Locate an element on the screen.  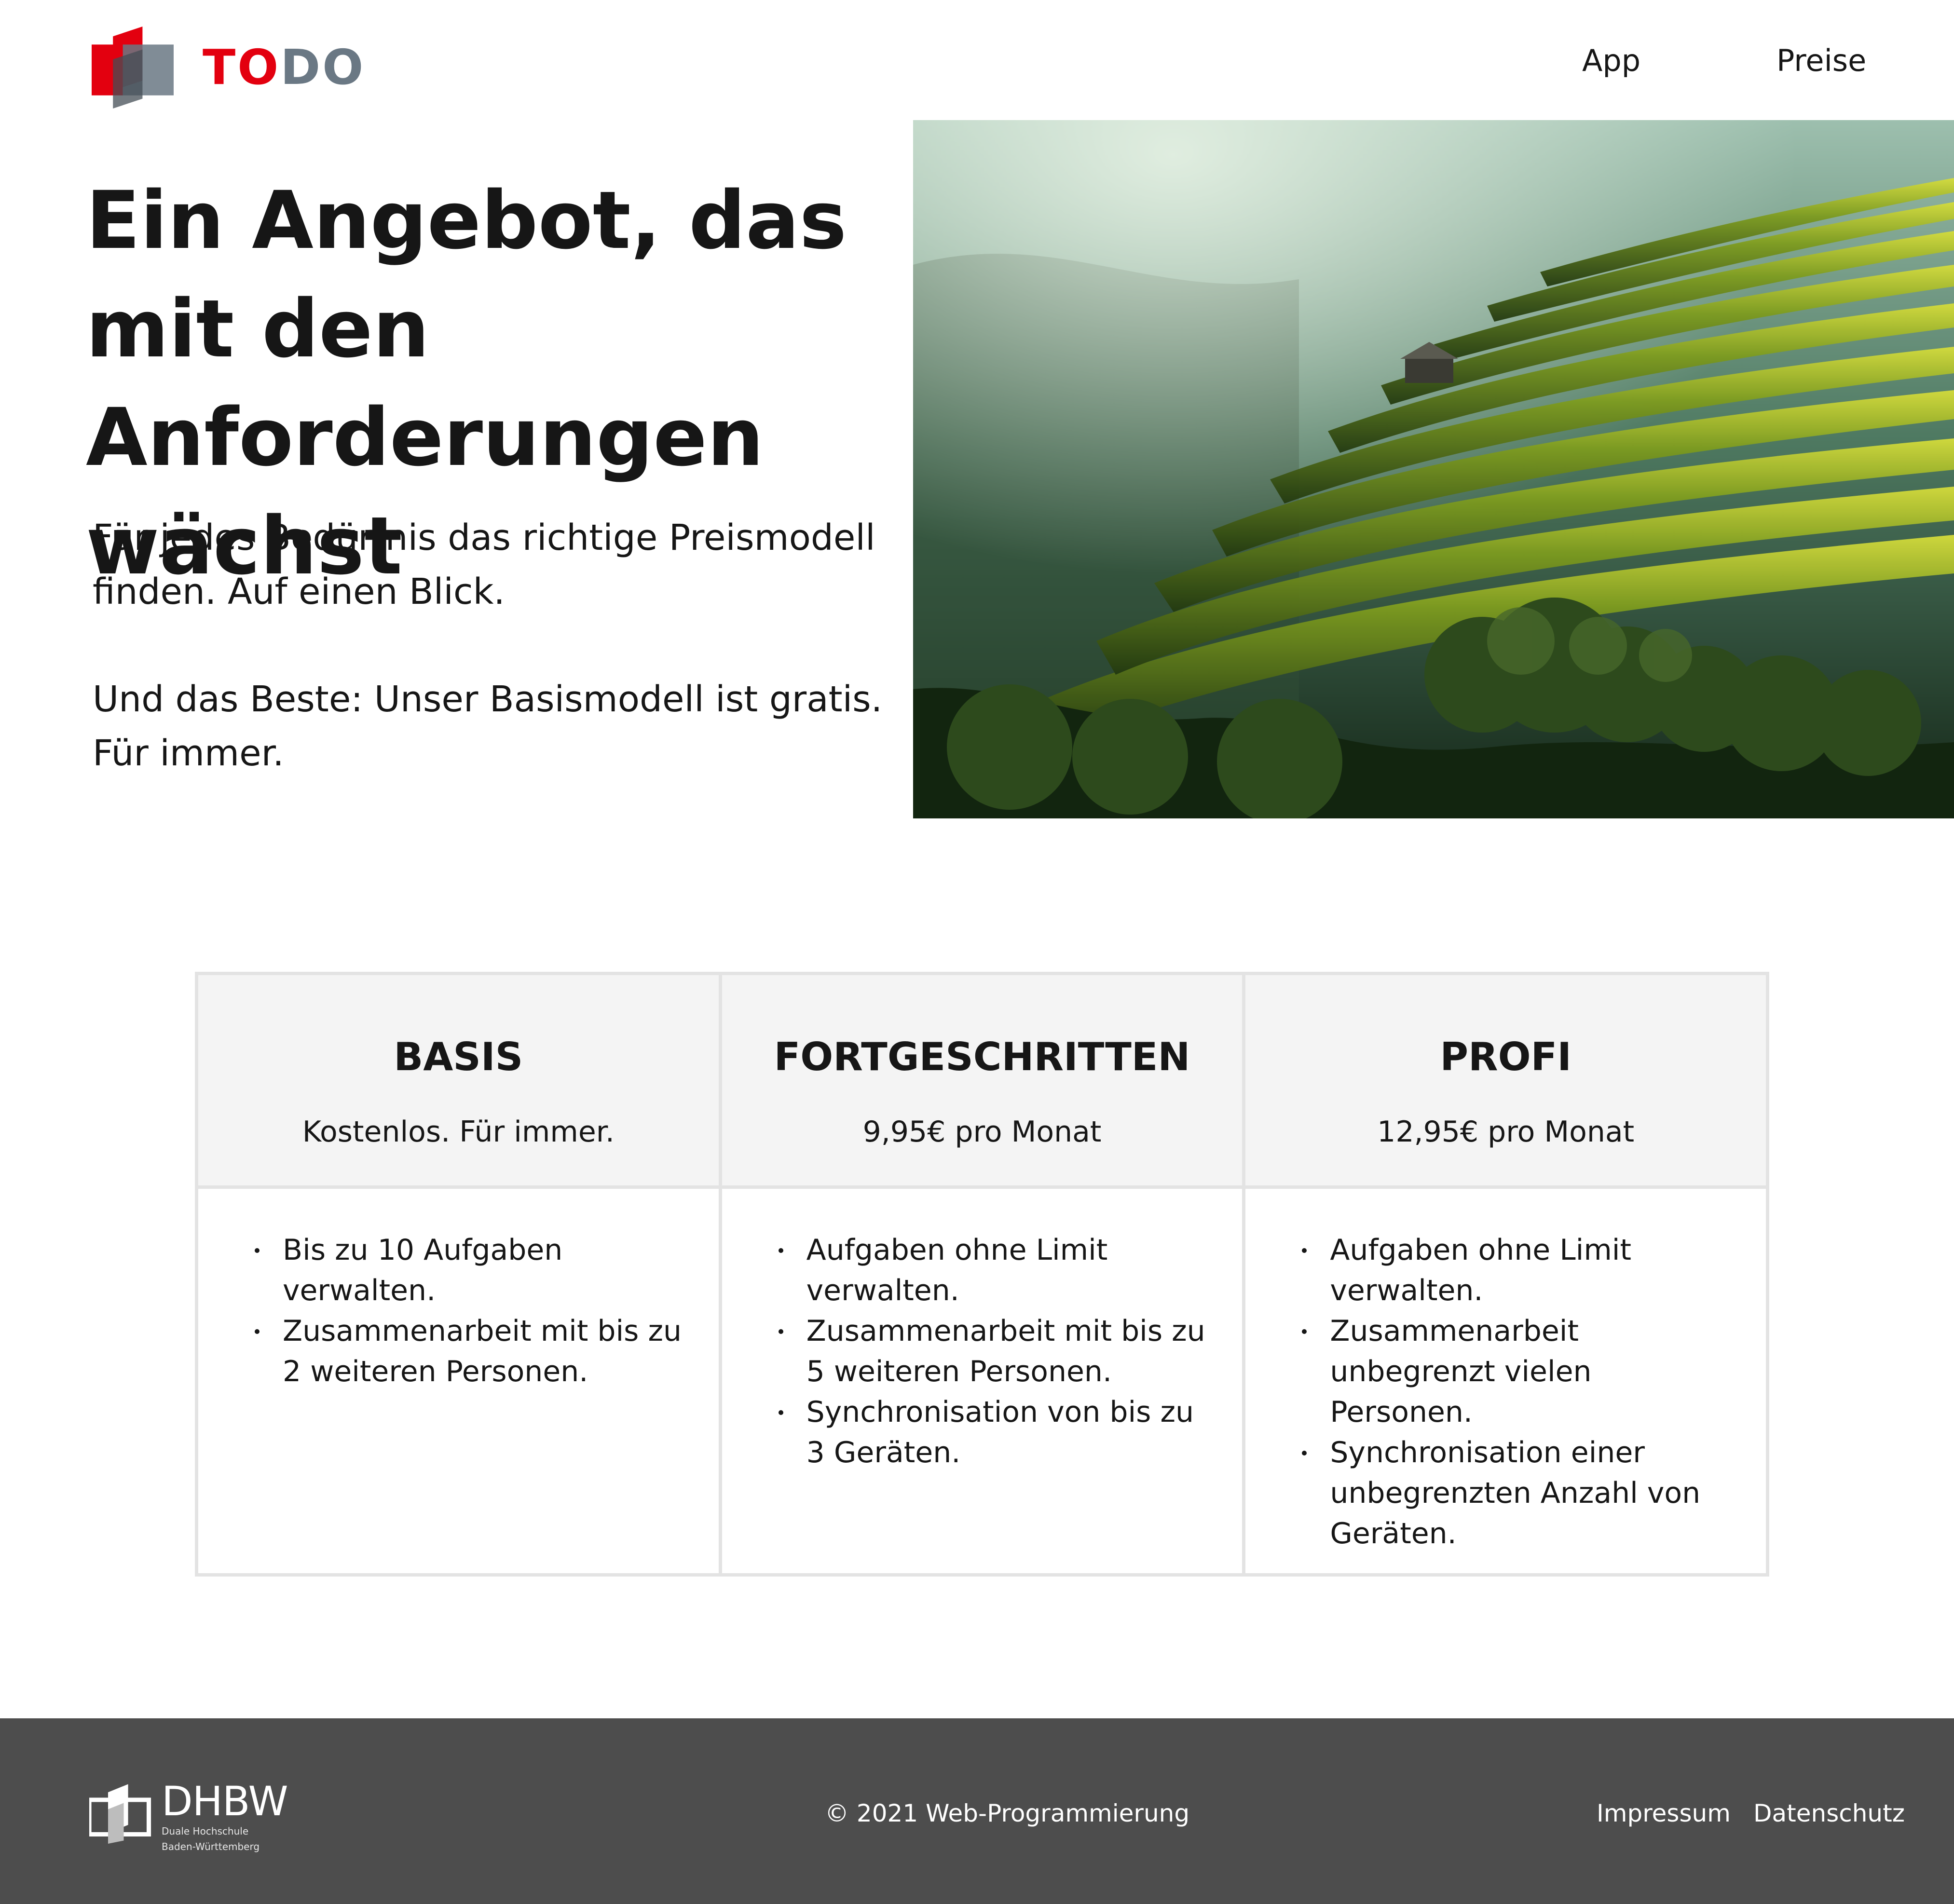
nav-link-preise: Preise is located at coordinates (1821, 61).